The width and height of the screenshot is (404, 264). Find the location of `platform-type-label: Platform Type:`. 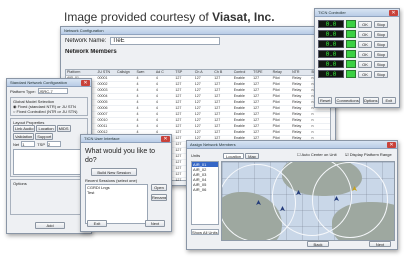

platform-type-label: Platform Type: is located at coordinates (23, 91).